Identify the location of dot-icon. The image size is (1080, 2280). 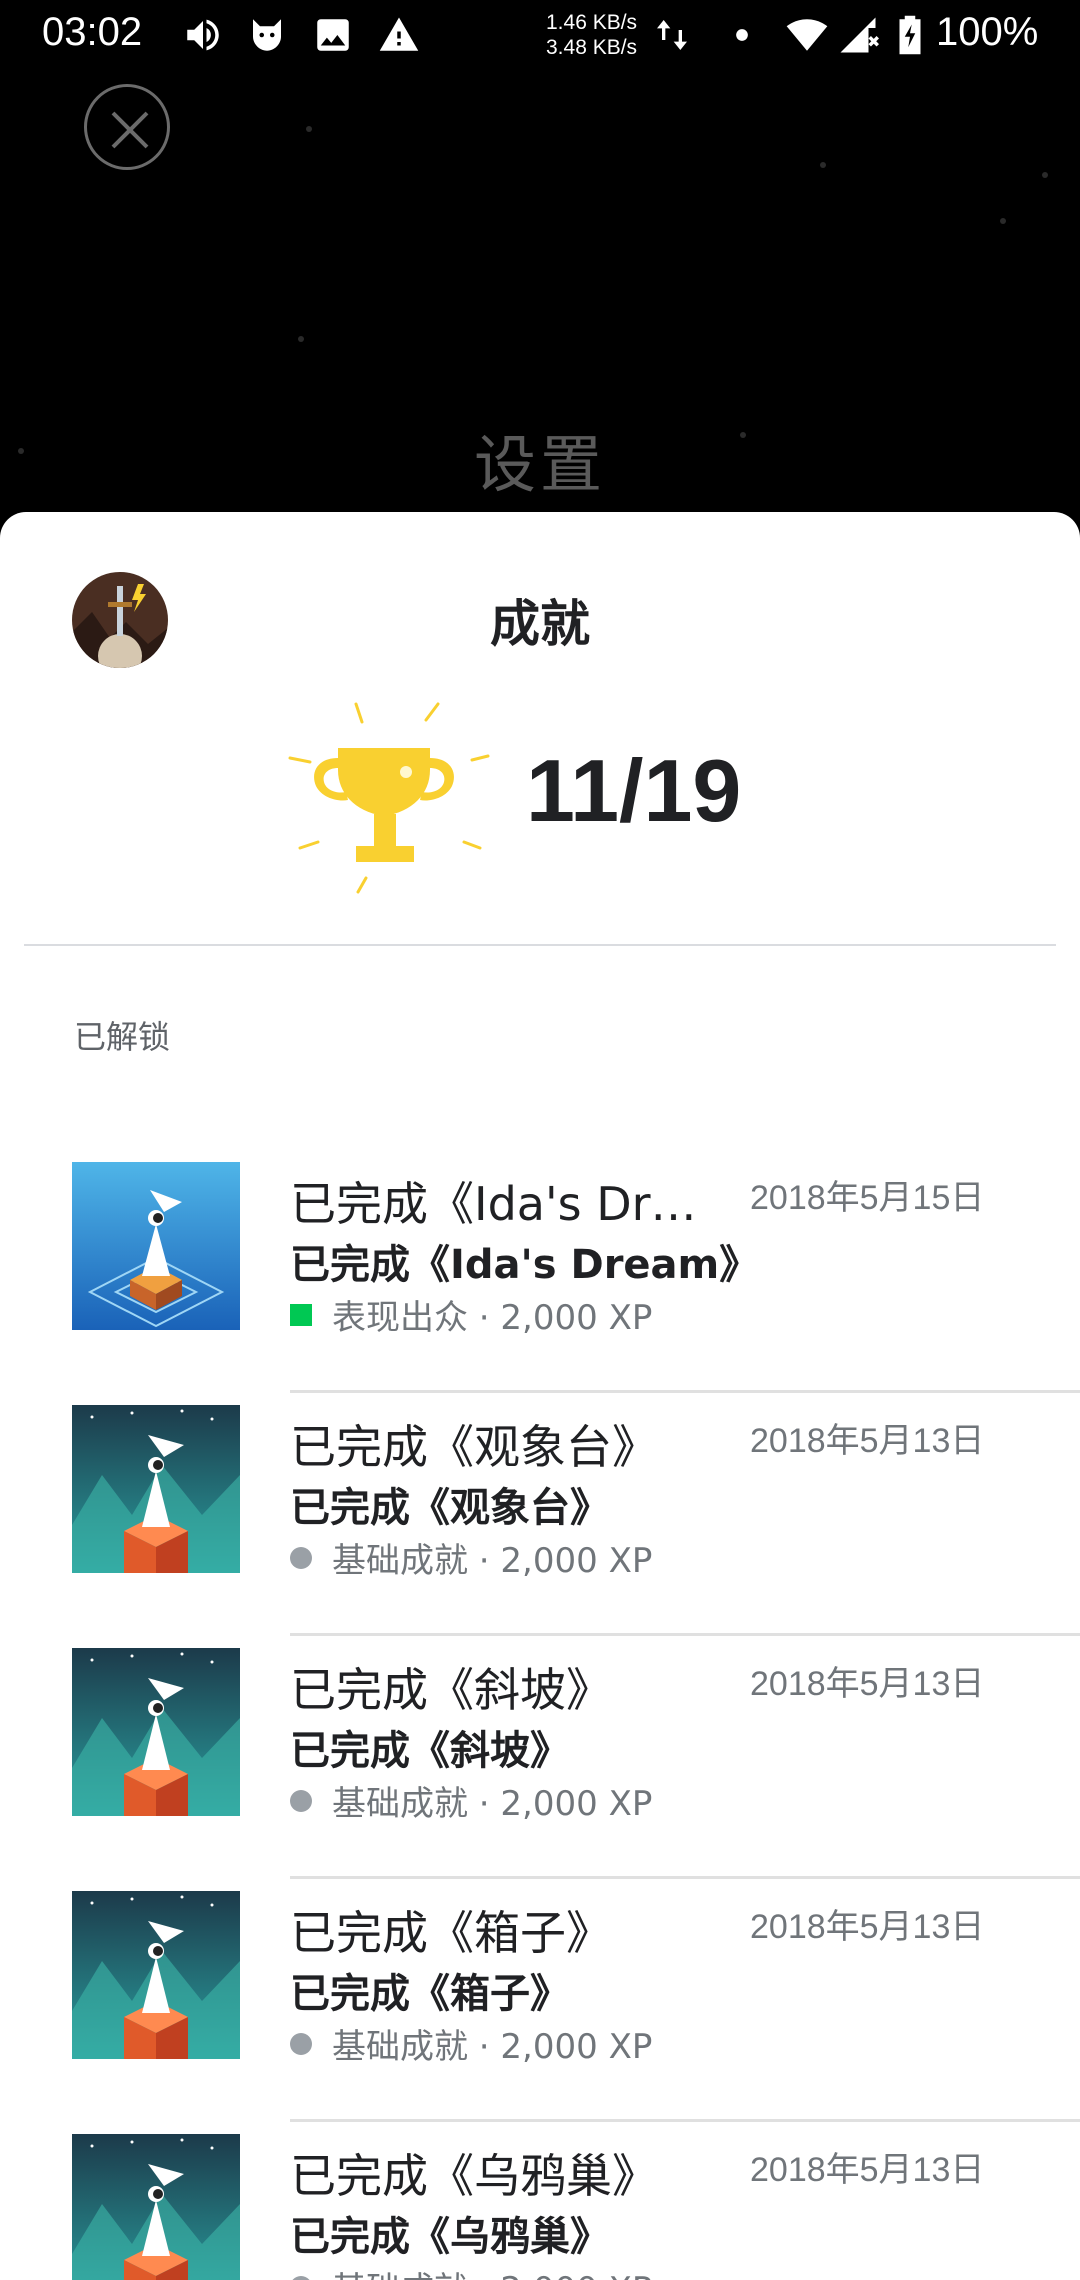
(742, 35).